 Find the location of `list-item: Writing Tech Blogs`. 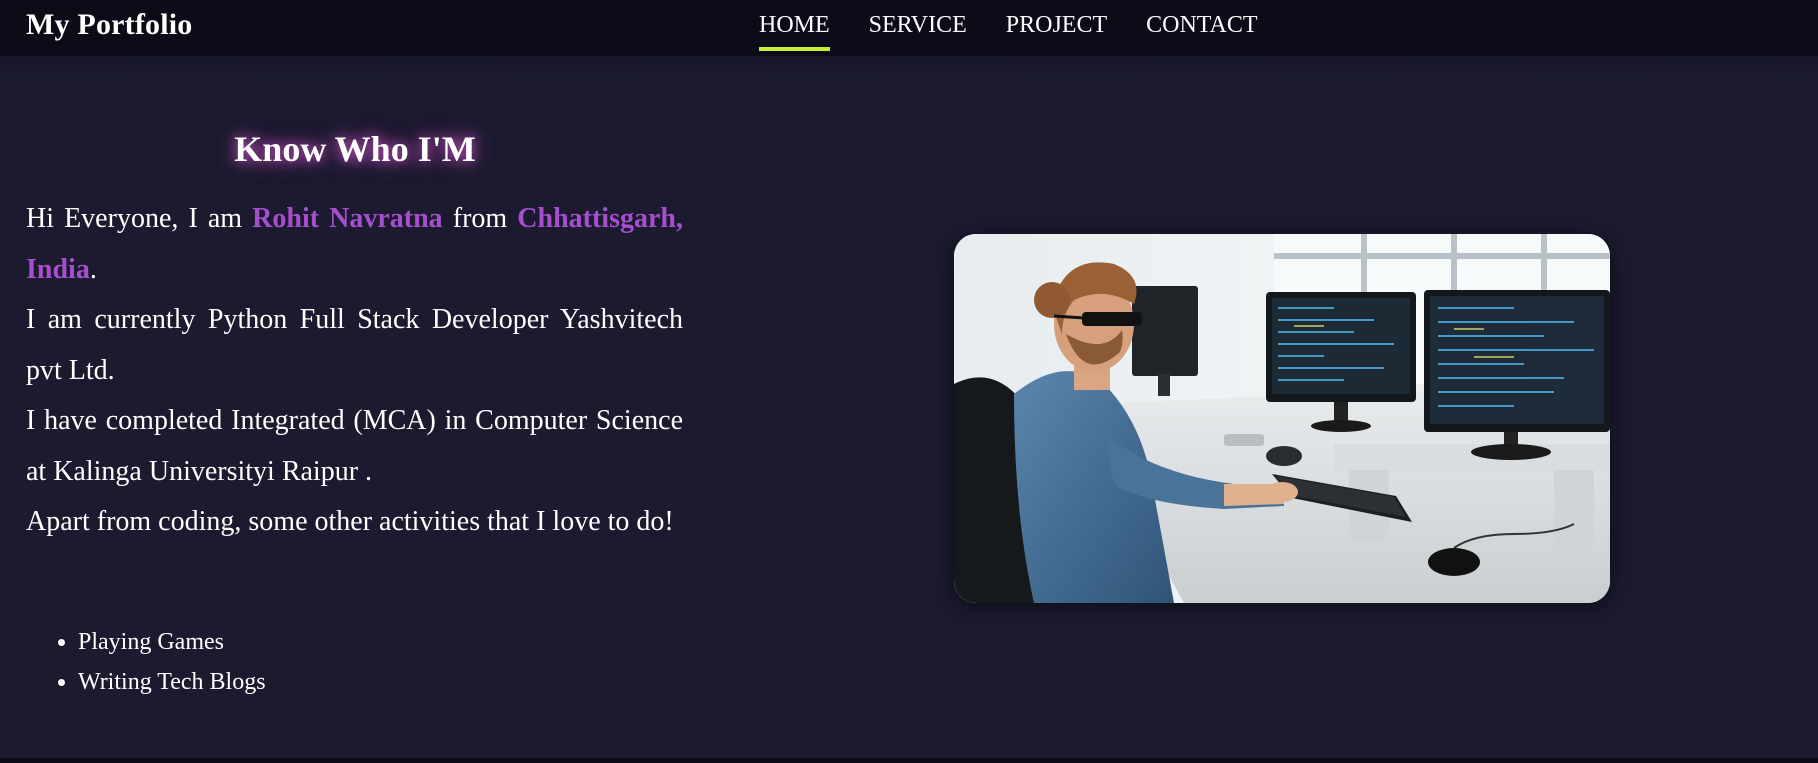

list-item: Writing Tech Blogs is located at coordinates (172, 682).